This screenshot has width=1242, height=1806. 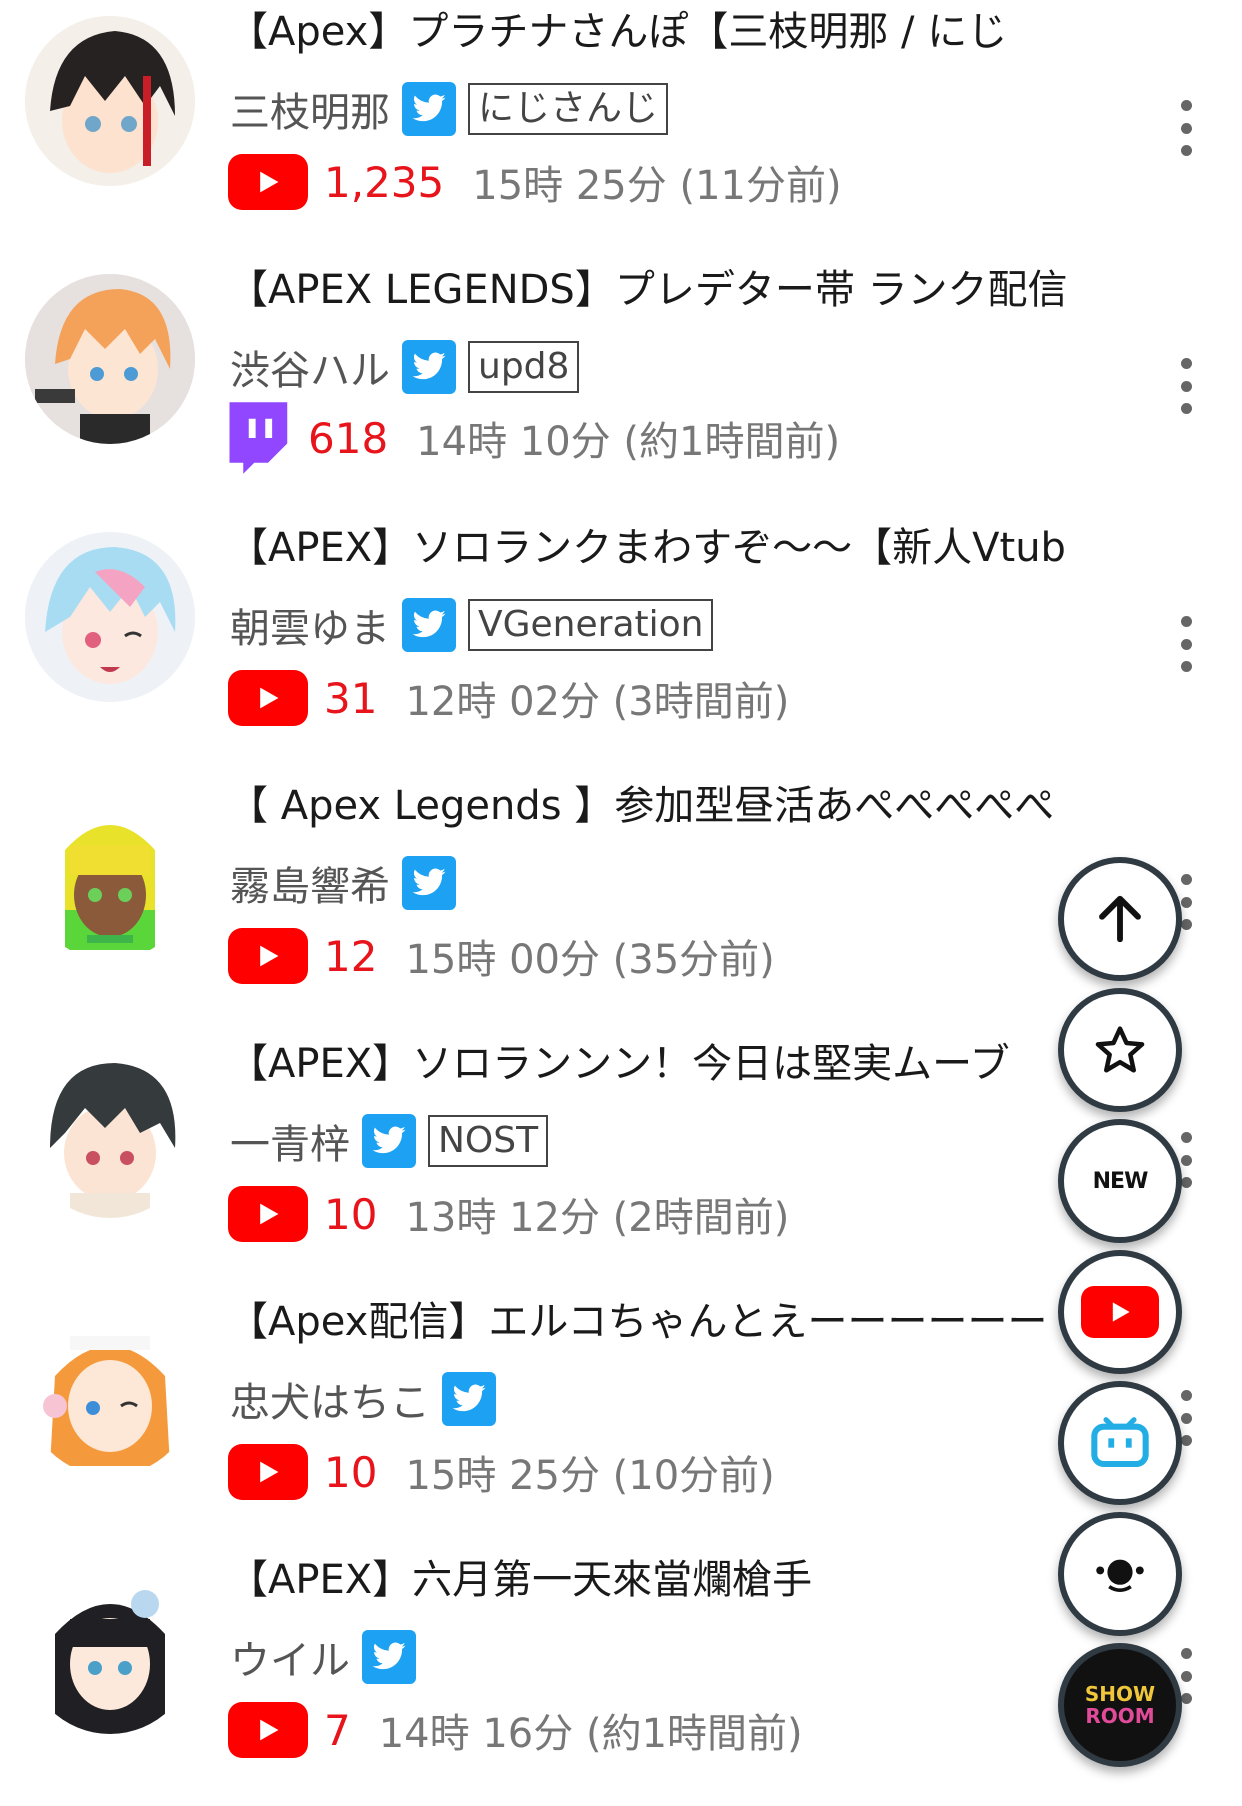 What do you see at coordinates (488, 1141) in the screenshot?
I see `org-badge: NOST` at bounding box center [488, 1141].